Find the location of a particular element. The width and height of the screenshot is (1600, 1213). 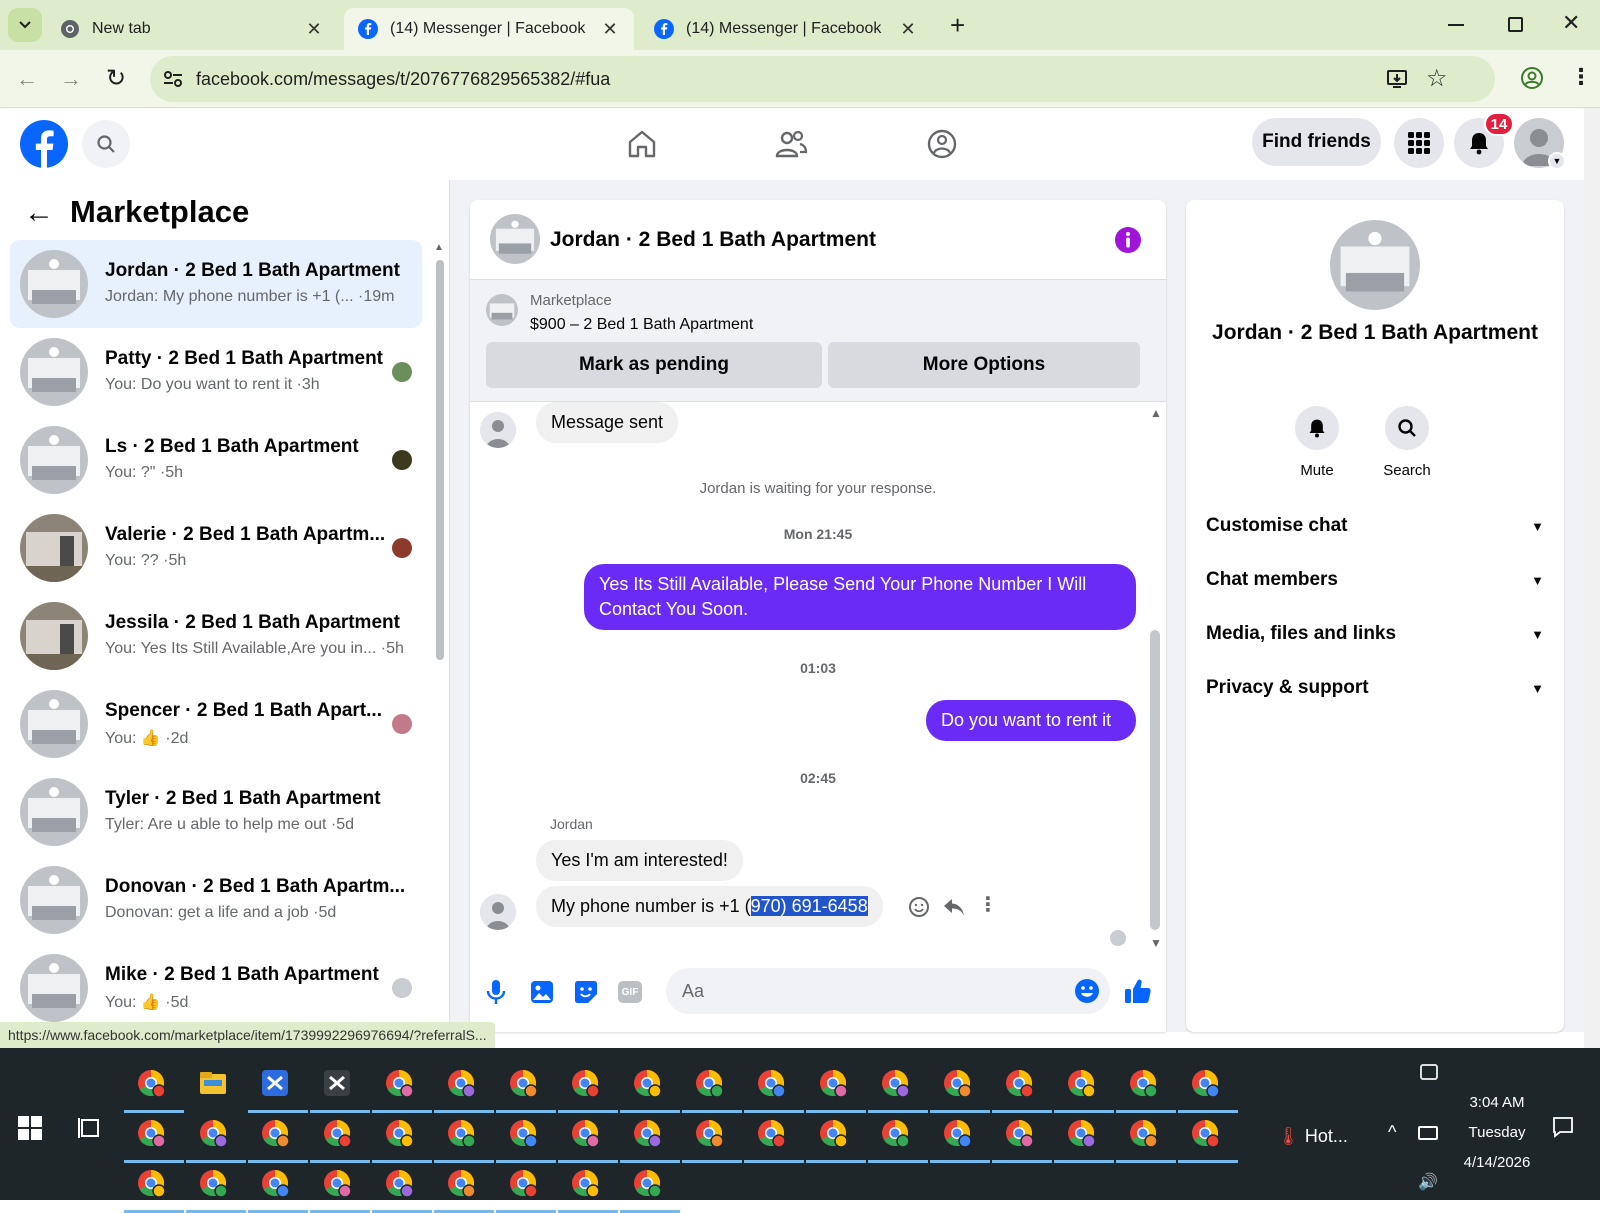

chevron-up-icon: ^ is located at coordinates (1392, 1132).